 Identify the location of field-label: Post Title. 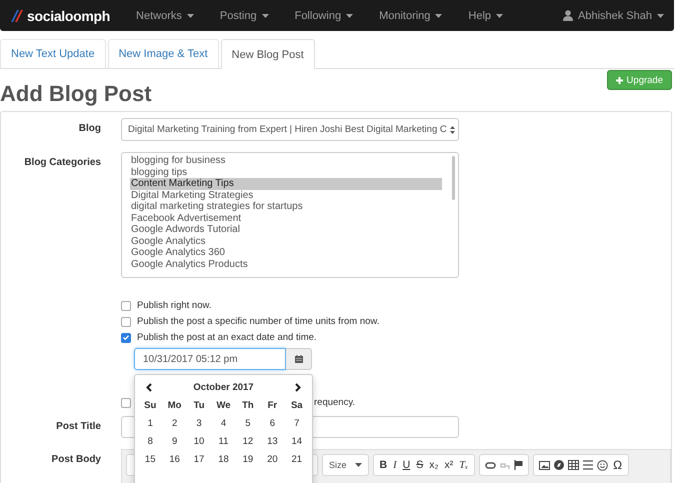
(78, 427).